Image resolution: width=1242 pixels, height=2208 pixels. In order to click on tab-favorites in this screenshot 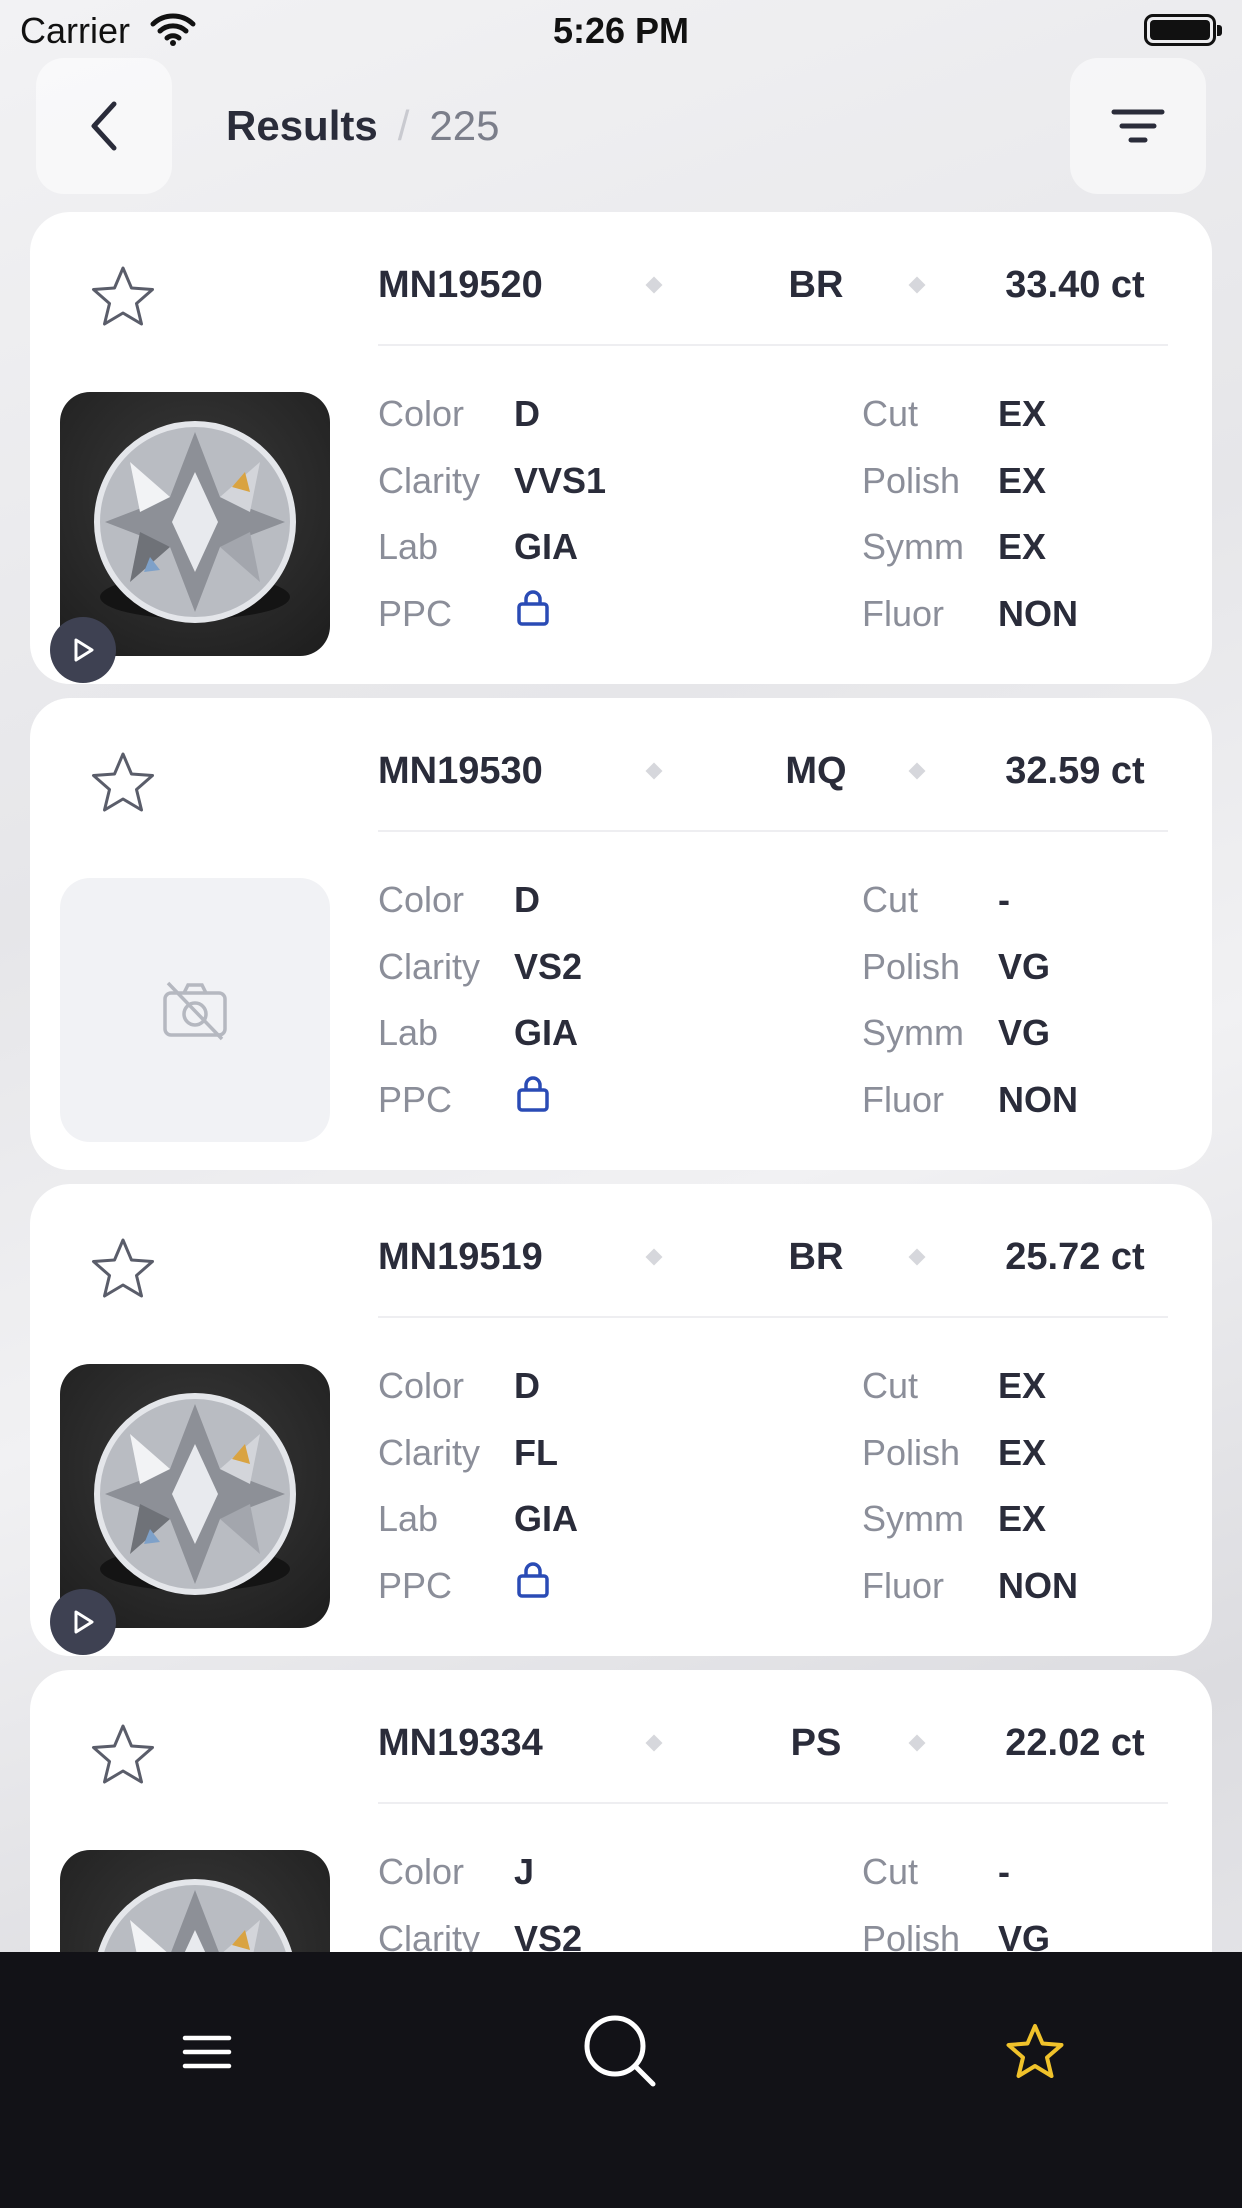, I will do `click(1035, 2052)`.